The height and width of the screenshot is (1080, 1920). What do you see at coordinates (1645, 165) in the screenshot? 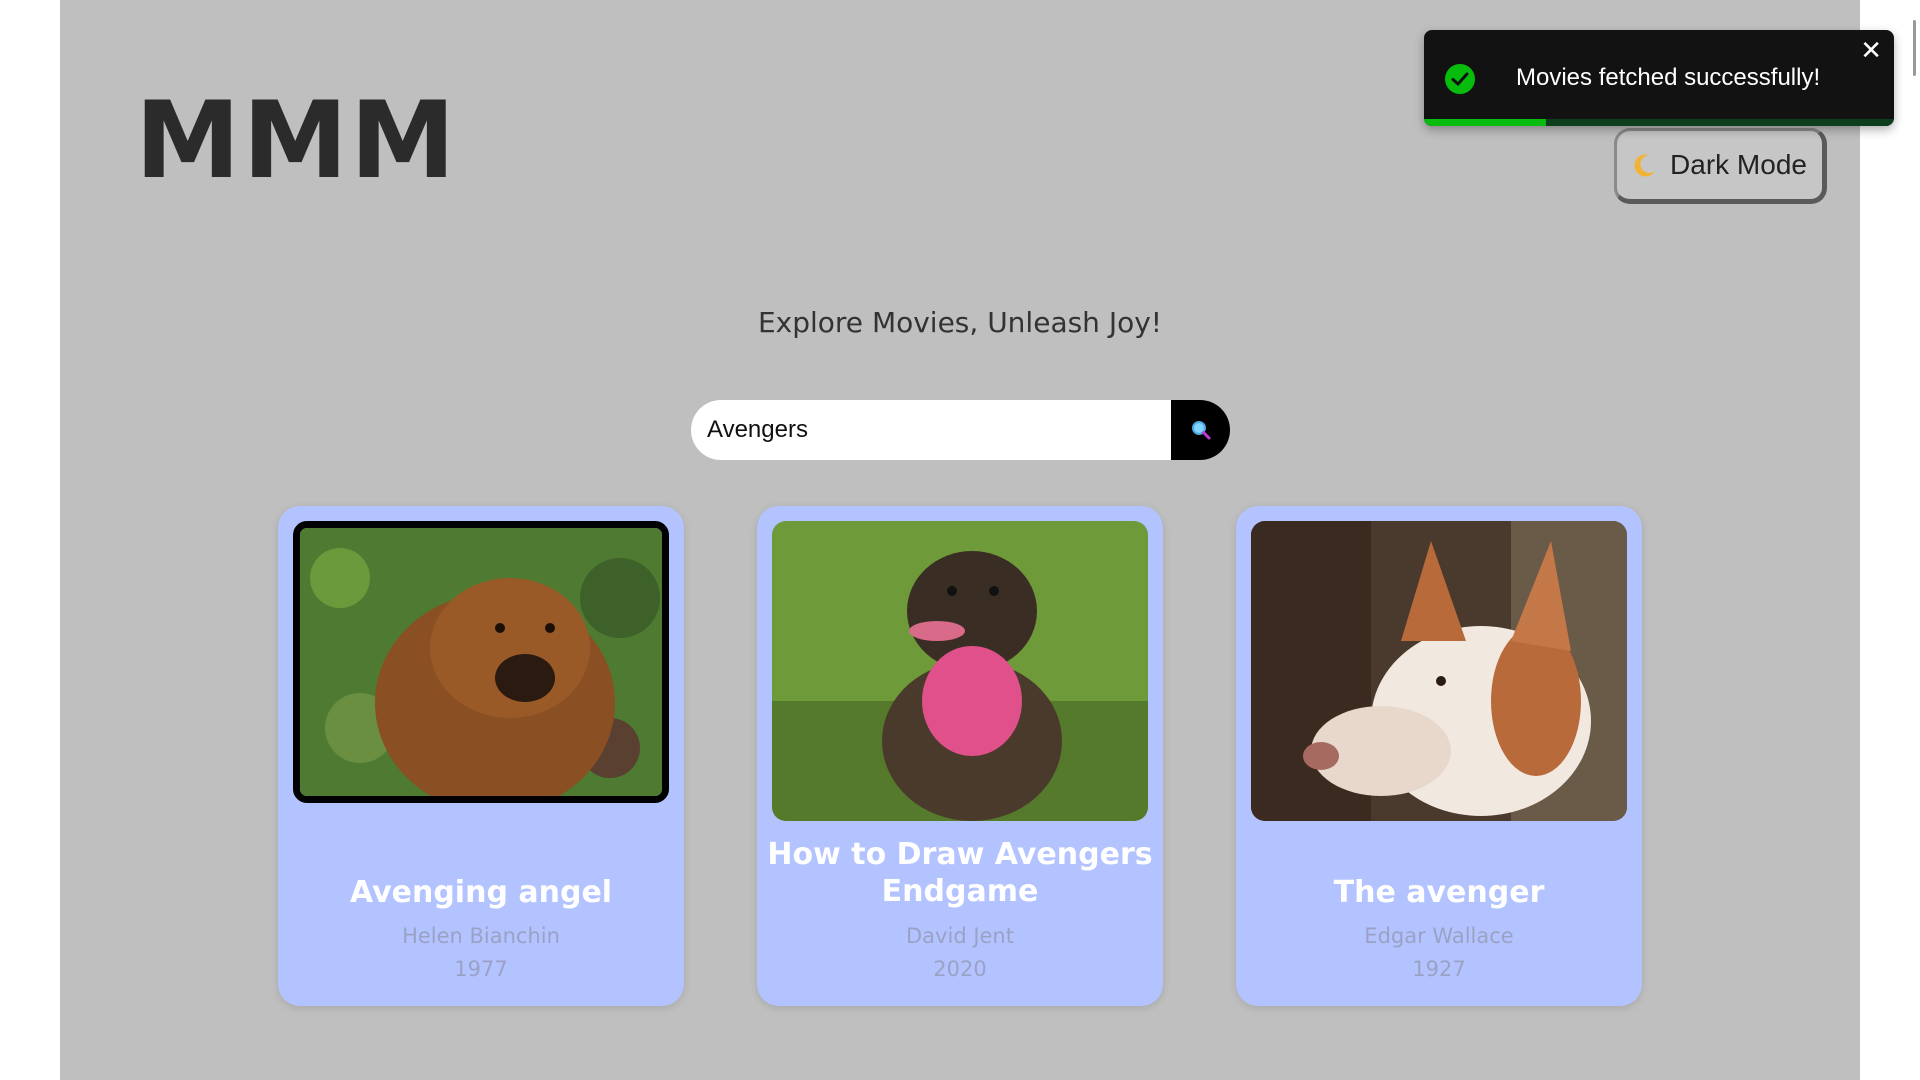
I see `moon-icon` at bounding box center [1645, 165].